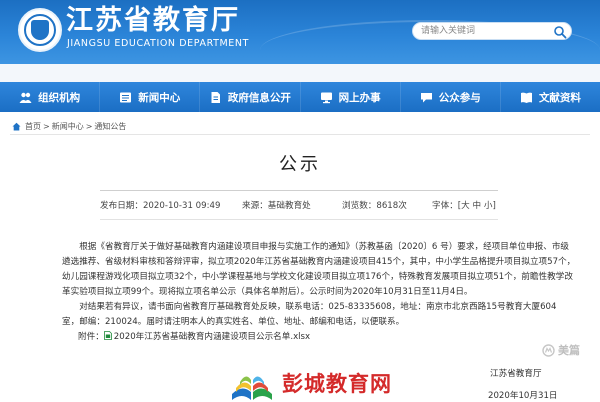  What do you see at coordinates (426, 97) in the screenshot?
I see `chat-icon` at bounding box center [426, 97].